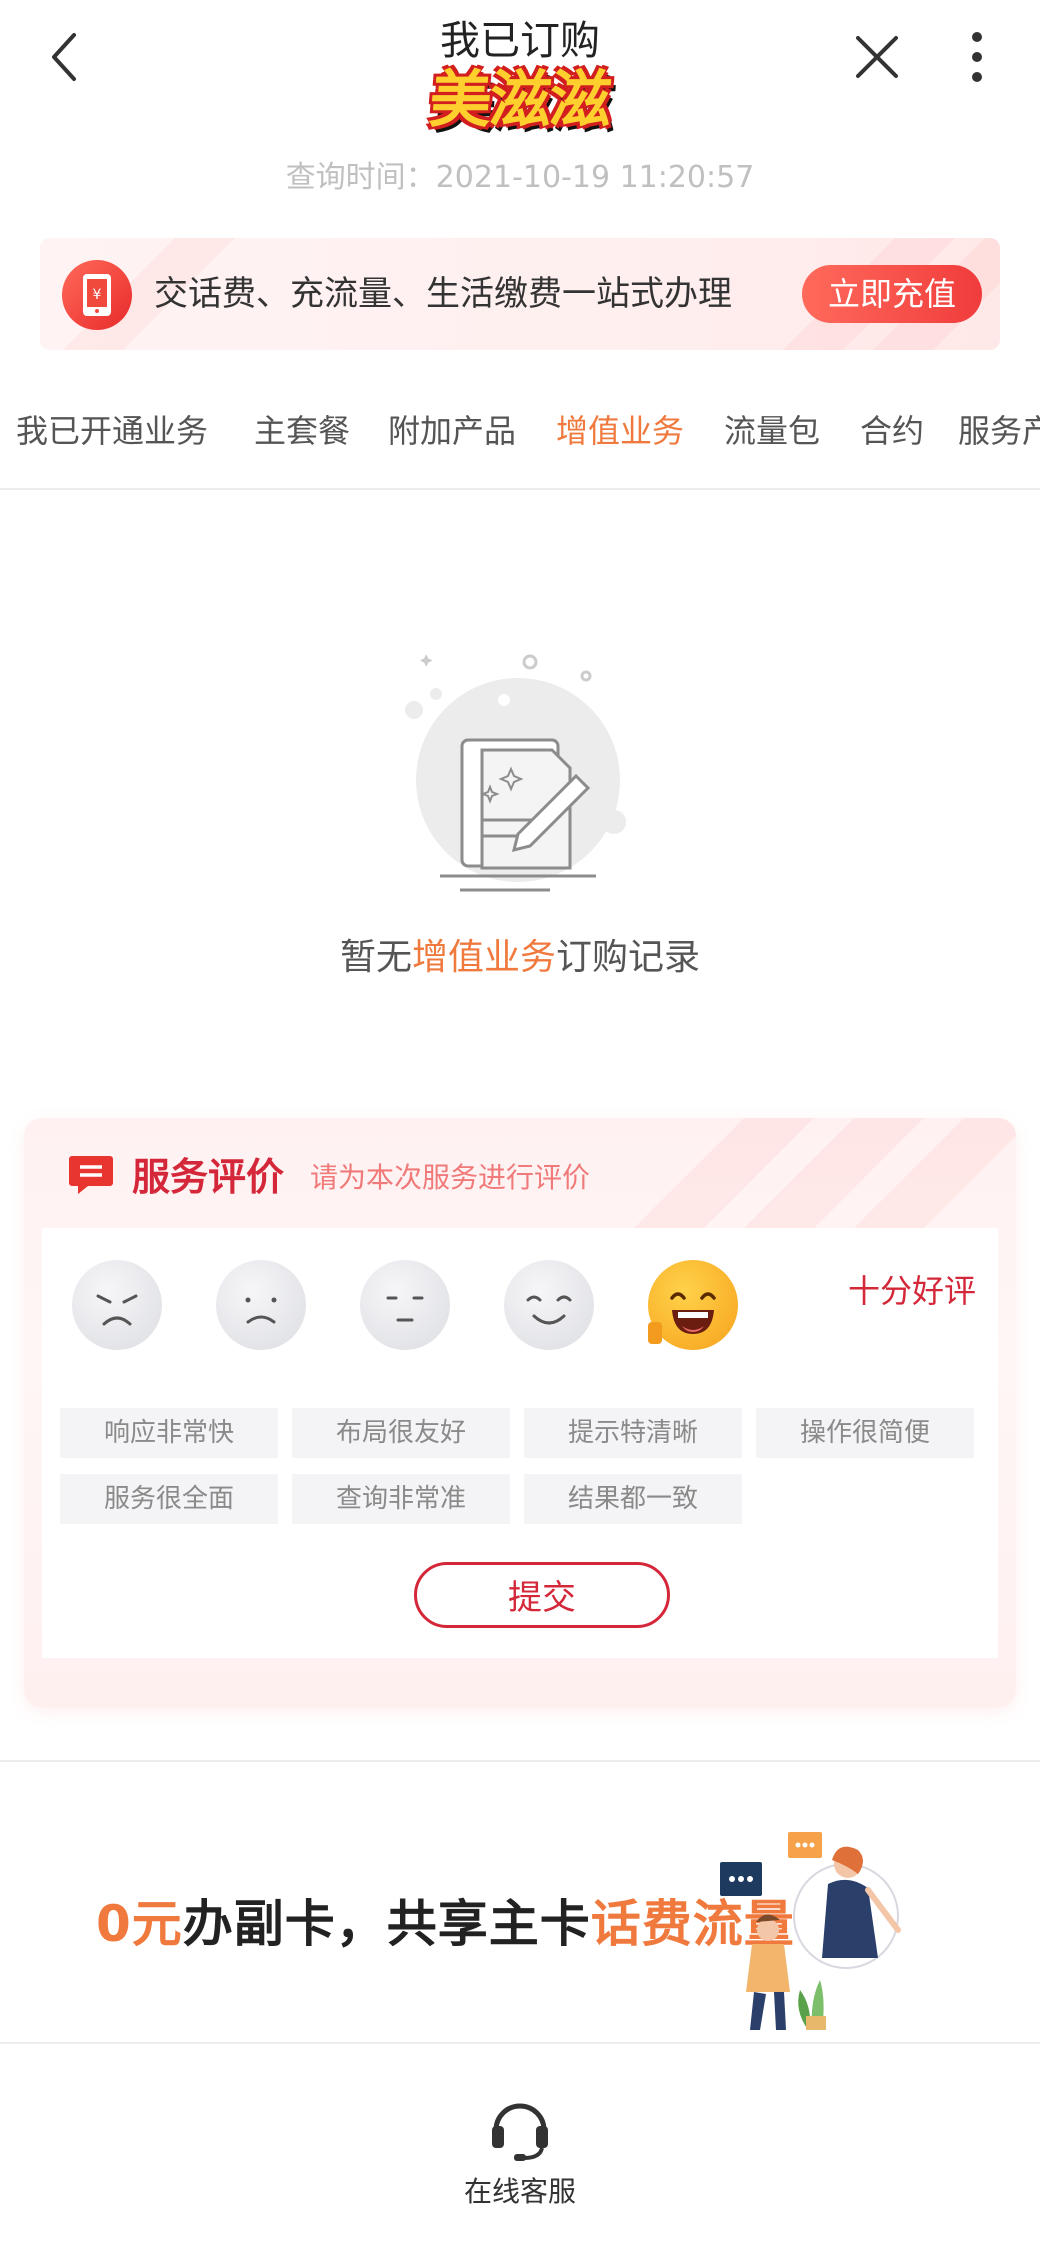 The height and width of the screenshot is (2242, 1040). I want to click on more-button, so click(977, 57).